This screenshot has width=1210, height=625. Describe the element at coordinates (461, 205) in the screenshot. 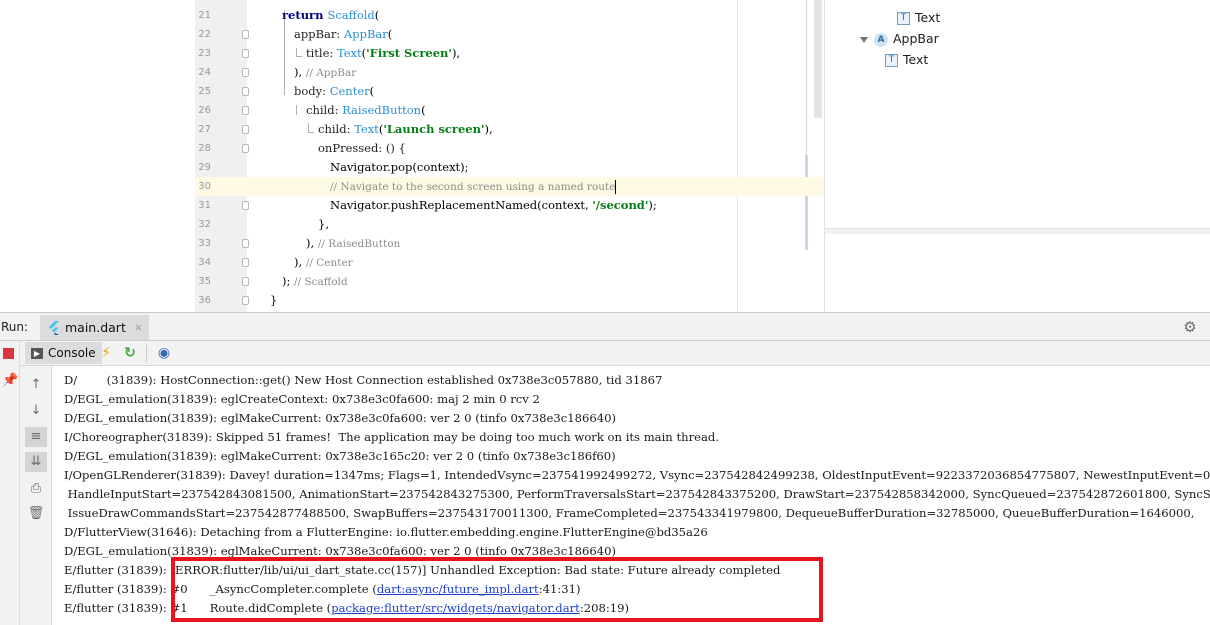

I see `code-token: Navigator.pushReplacementNamed(context,` at that location.